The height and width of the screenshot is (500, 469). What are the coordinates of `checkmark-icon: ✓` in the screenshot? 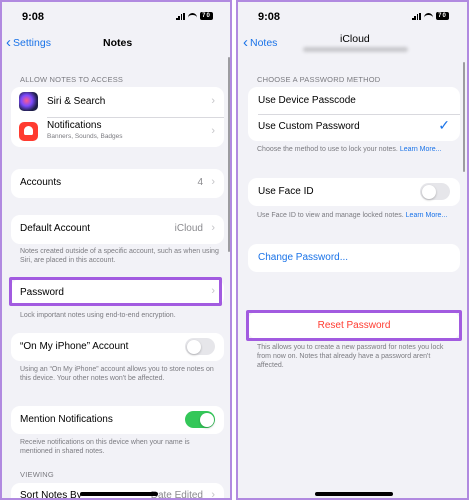 It's located at (444, 125).